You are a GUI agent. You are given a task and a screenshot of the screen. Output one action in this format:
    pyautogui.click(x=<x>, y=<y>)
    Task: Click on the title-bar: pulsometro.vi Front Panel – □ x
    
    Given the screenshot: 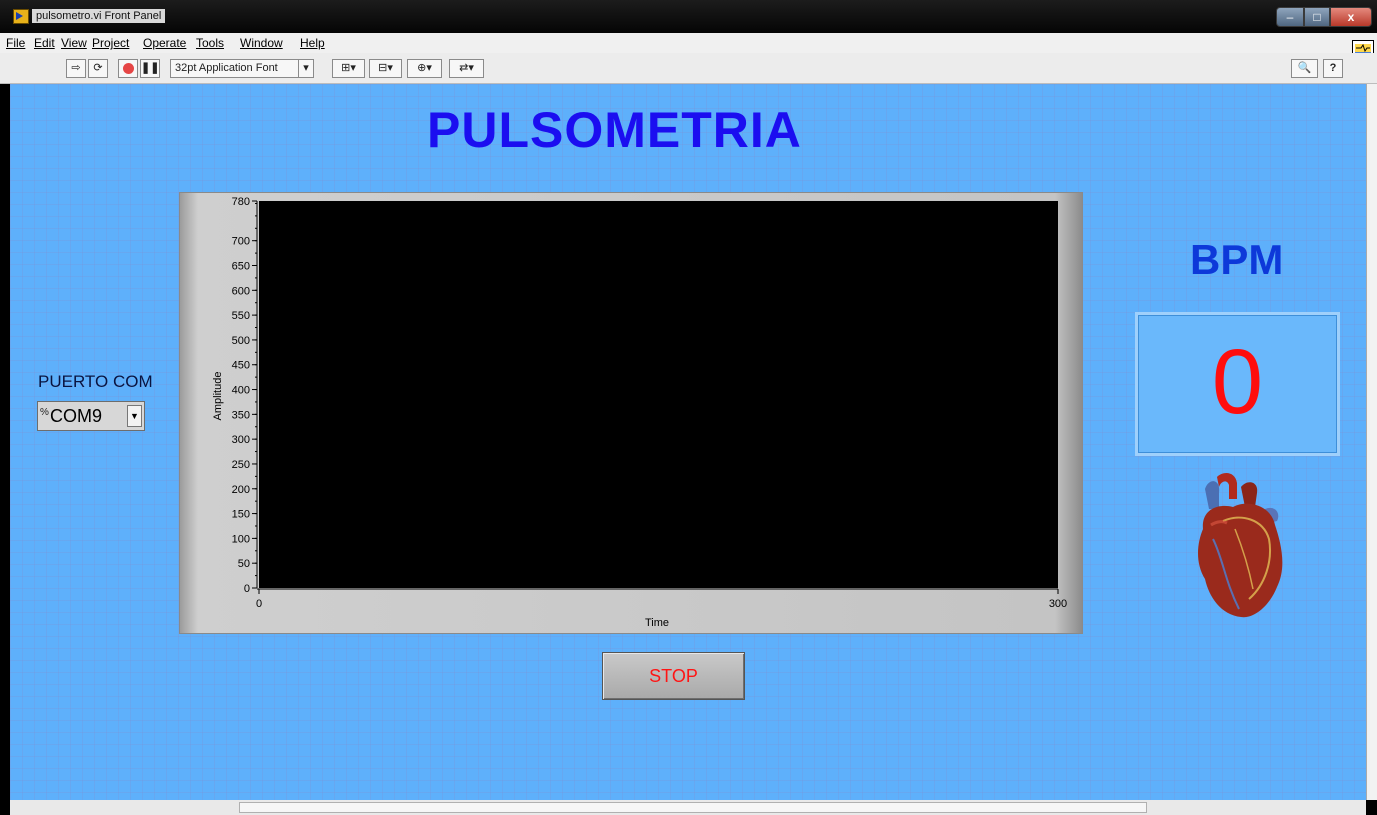 What is the action you would take?
    pyautogui.click(x=688, y=16)
    